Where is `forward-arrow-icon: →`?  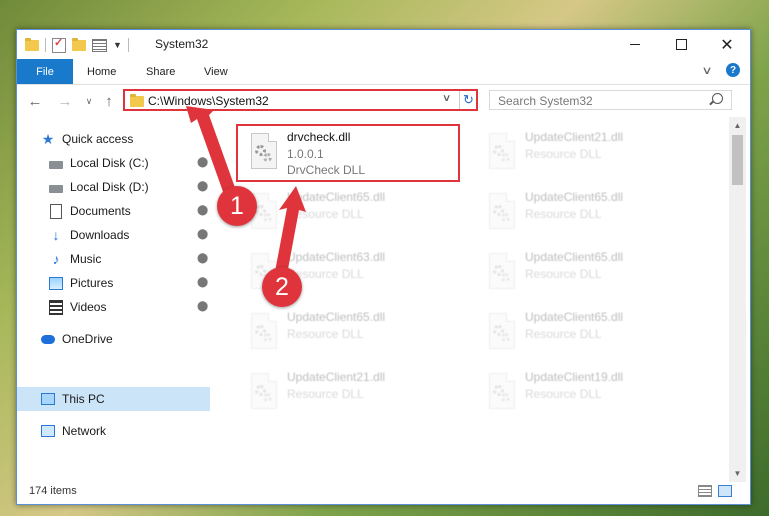 forward-arrow-icon: → is located at coordinates (65, 101).